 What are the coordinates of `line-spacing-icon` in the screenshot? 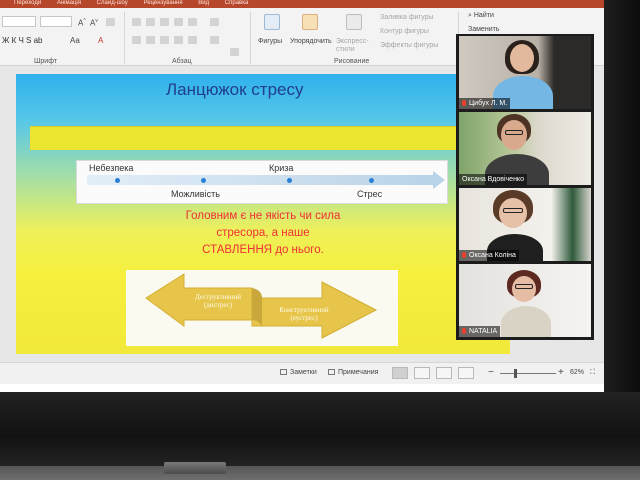 It's located at (192, 22).